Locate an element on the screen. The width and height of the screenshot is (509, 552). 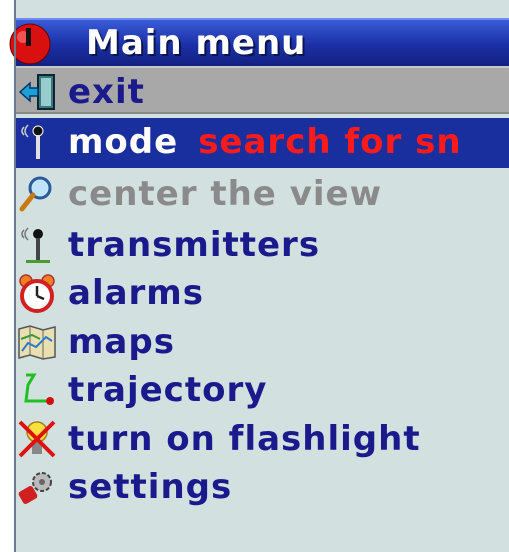
flashlight-icon is located at coordinates (37, 439).